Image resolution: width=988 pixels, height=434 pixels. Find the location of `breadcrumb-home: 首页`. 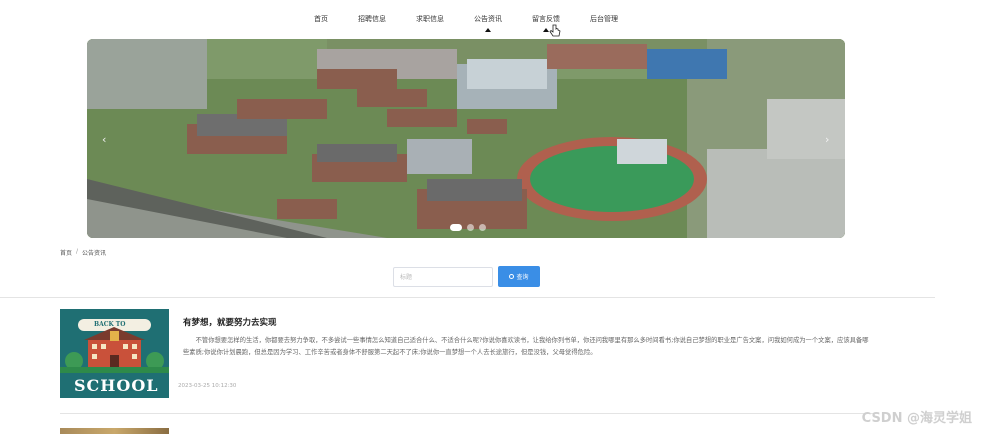

breadcrumb-home: 首页 is located at coordinates (66, 252).